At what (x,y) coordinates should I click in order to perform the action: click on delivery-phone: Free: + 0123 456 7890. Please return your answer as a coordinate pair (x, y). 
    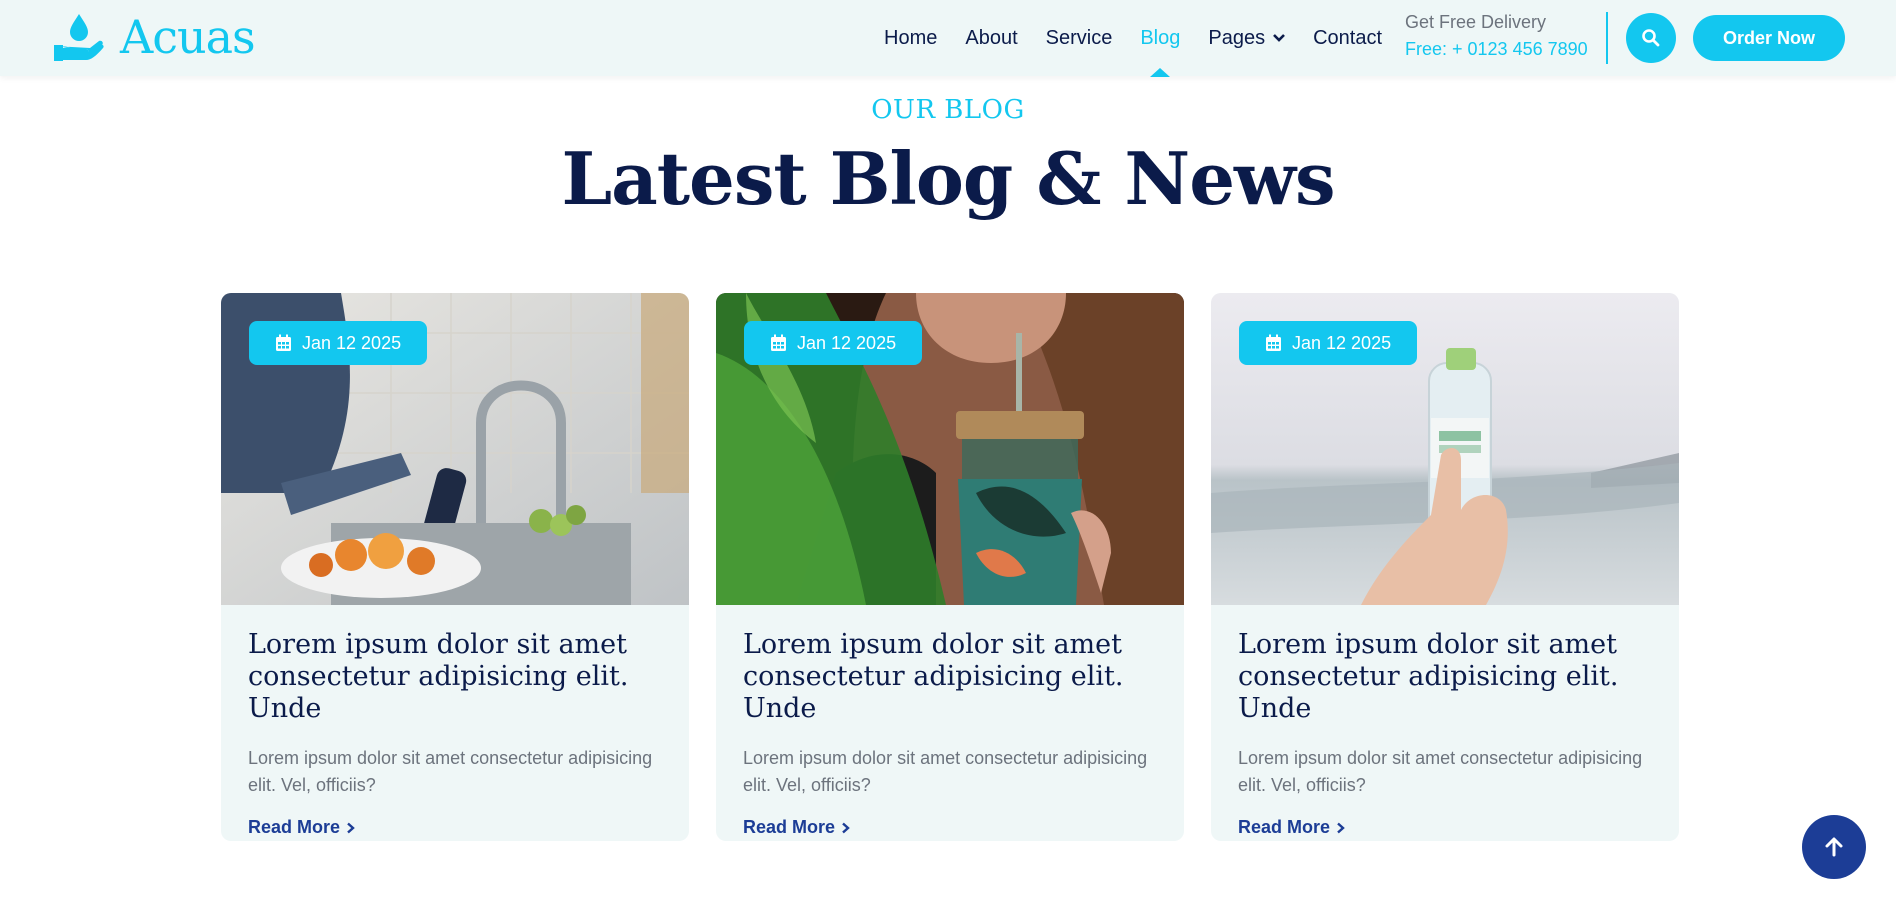
    Looking at the image, I should click on (1496, 49).